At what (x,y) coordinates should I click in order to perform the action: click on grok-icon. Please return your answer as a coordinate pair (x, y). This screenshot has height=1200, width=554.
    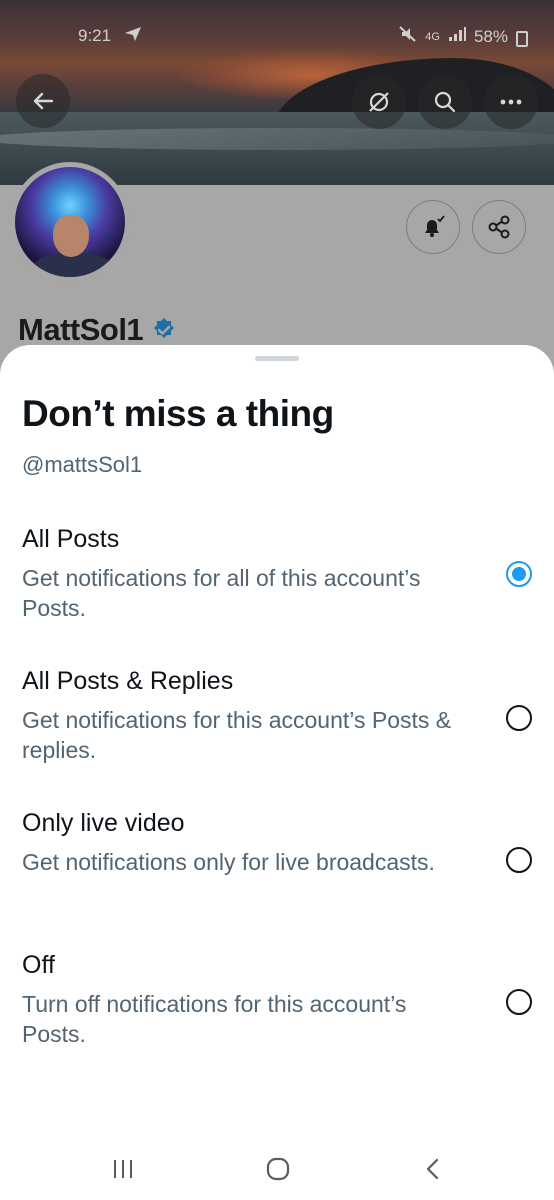
    Looking at the image, I should click on (379, 102).